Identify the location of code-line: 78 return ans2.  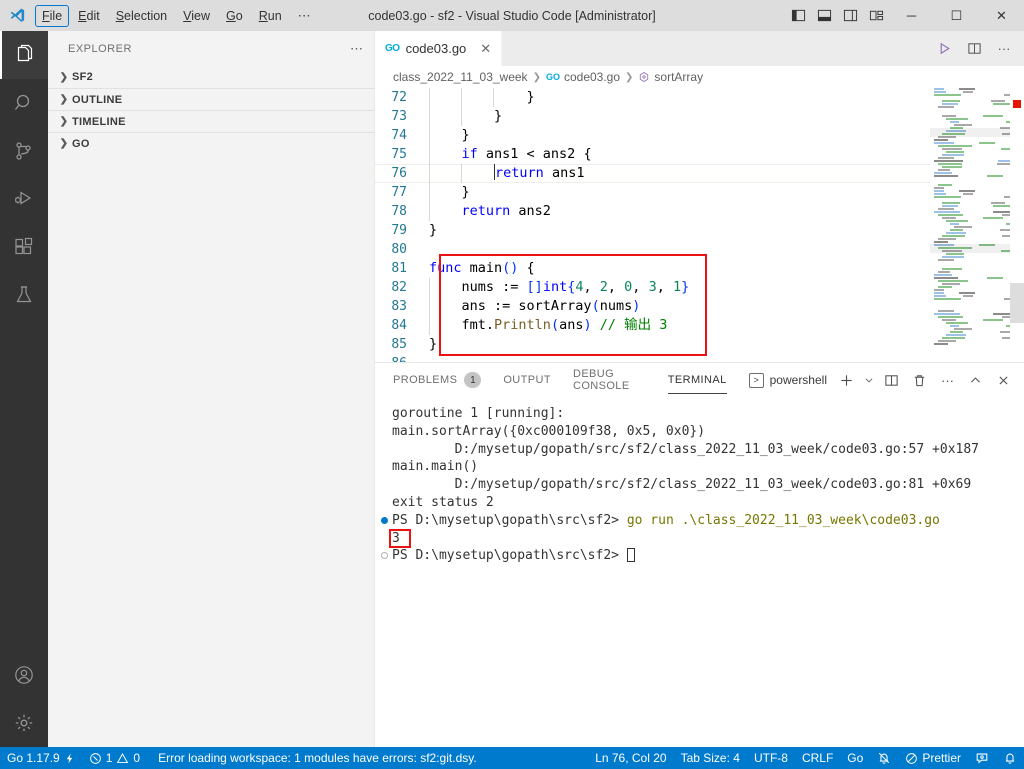
(699, 211).